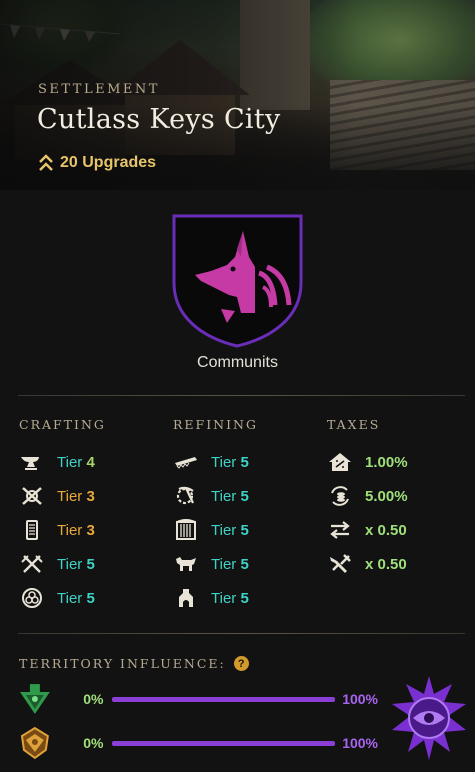 This screenshot has height=772, width=475. I want to click on influence-row-syndicate: 0% 100%, so click(198, 699).